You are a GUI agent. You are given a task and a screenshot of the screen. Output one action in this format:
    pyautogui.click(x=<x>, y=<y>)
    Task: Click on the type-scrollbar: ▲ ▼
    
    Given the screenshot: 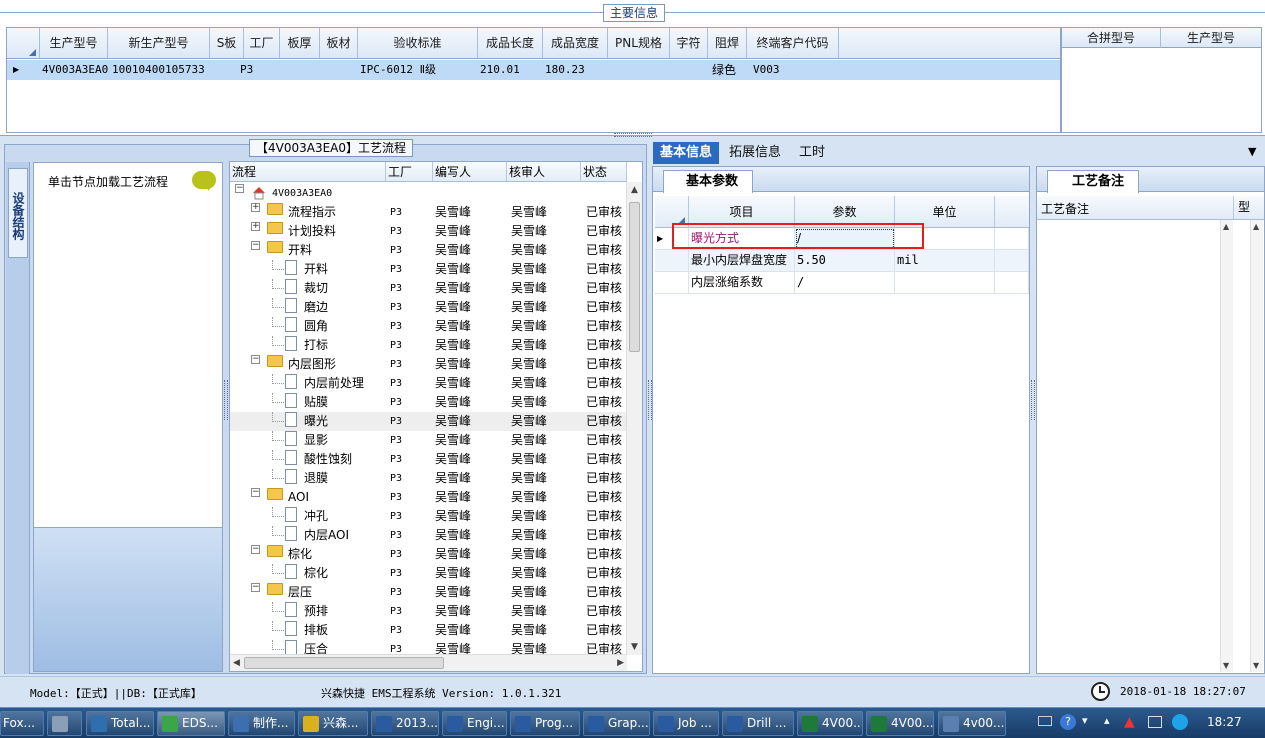 What is the action you would take?
    pyautogui.click(x=1256, y=446)
    